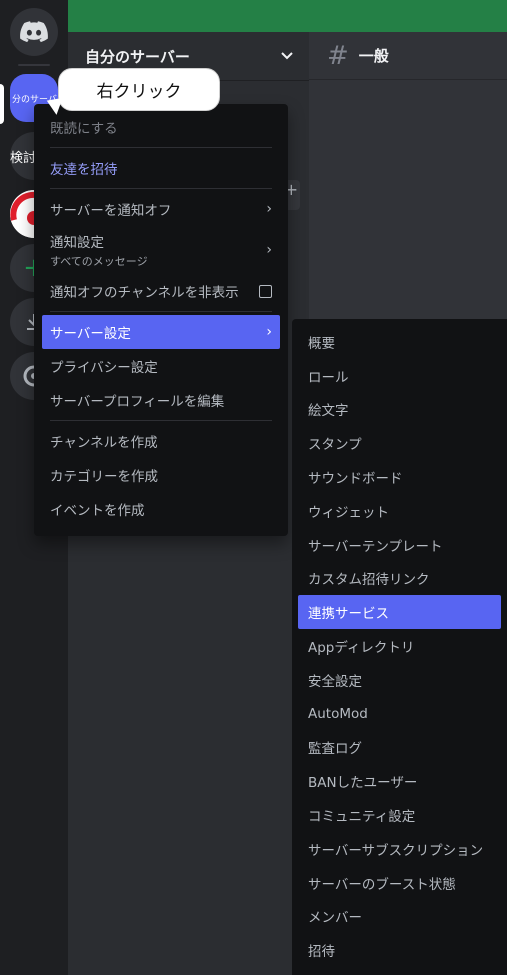  What do you see at coordinates (363, 783) in the screenshot?
I see `menu-item-label: BANしたユーザー` at bounding box center [363, 783].